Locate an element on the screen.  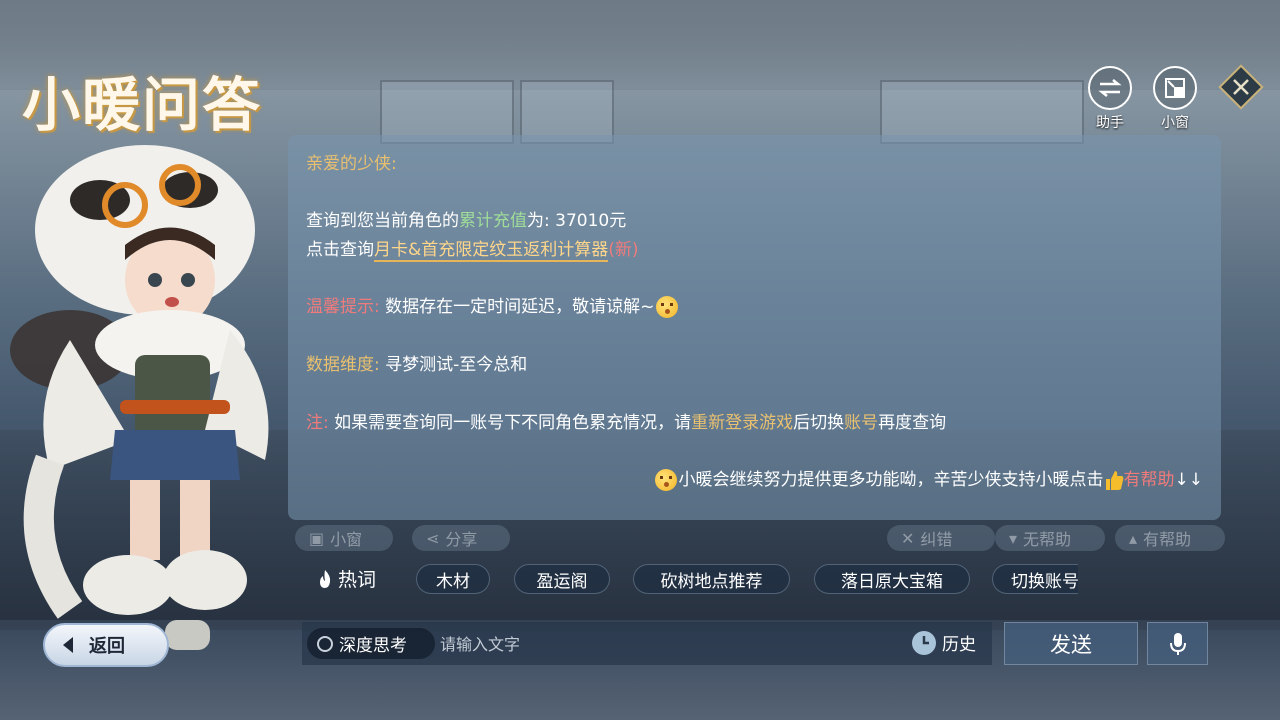
microphone-icon is located at coordinates (1177, 643).